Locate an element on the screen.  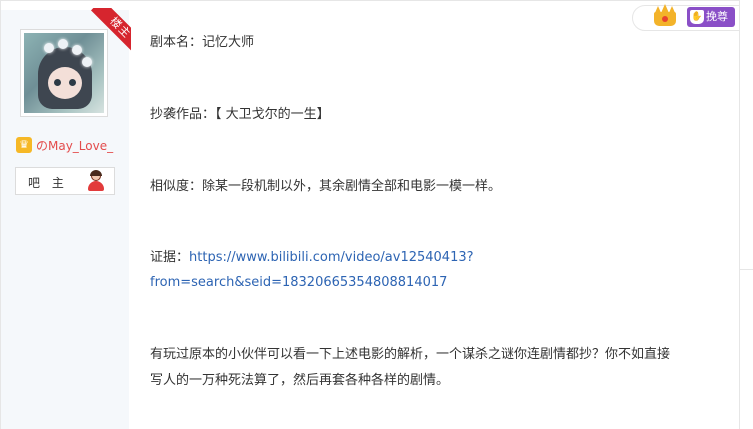
moderator-icon is located at coordinates (96, 180).